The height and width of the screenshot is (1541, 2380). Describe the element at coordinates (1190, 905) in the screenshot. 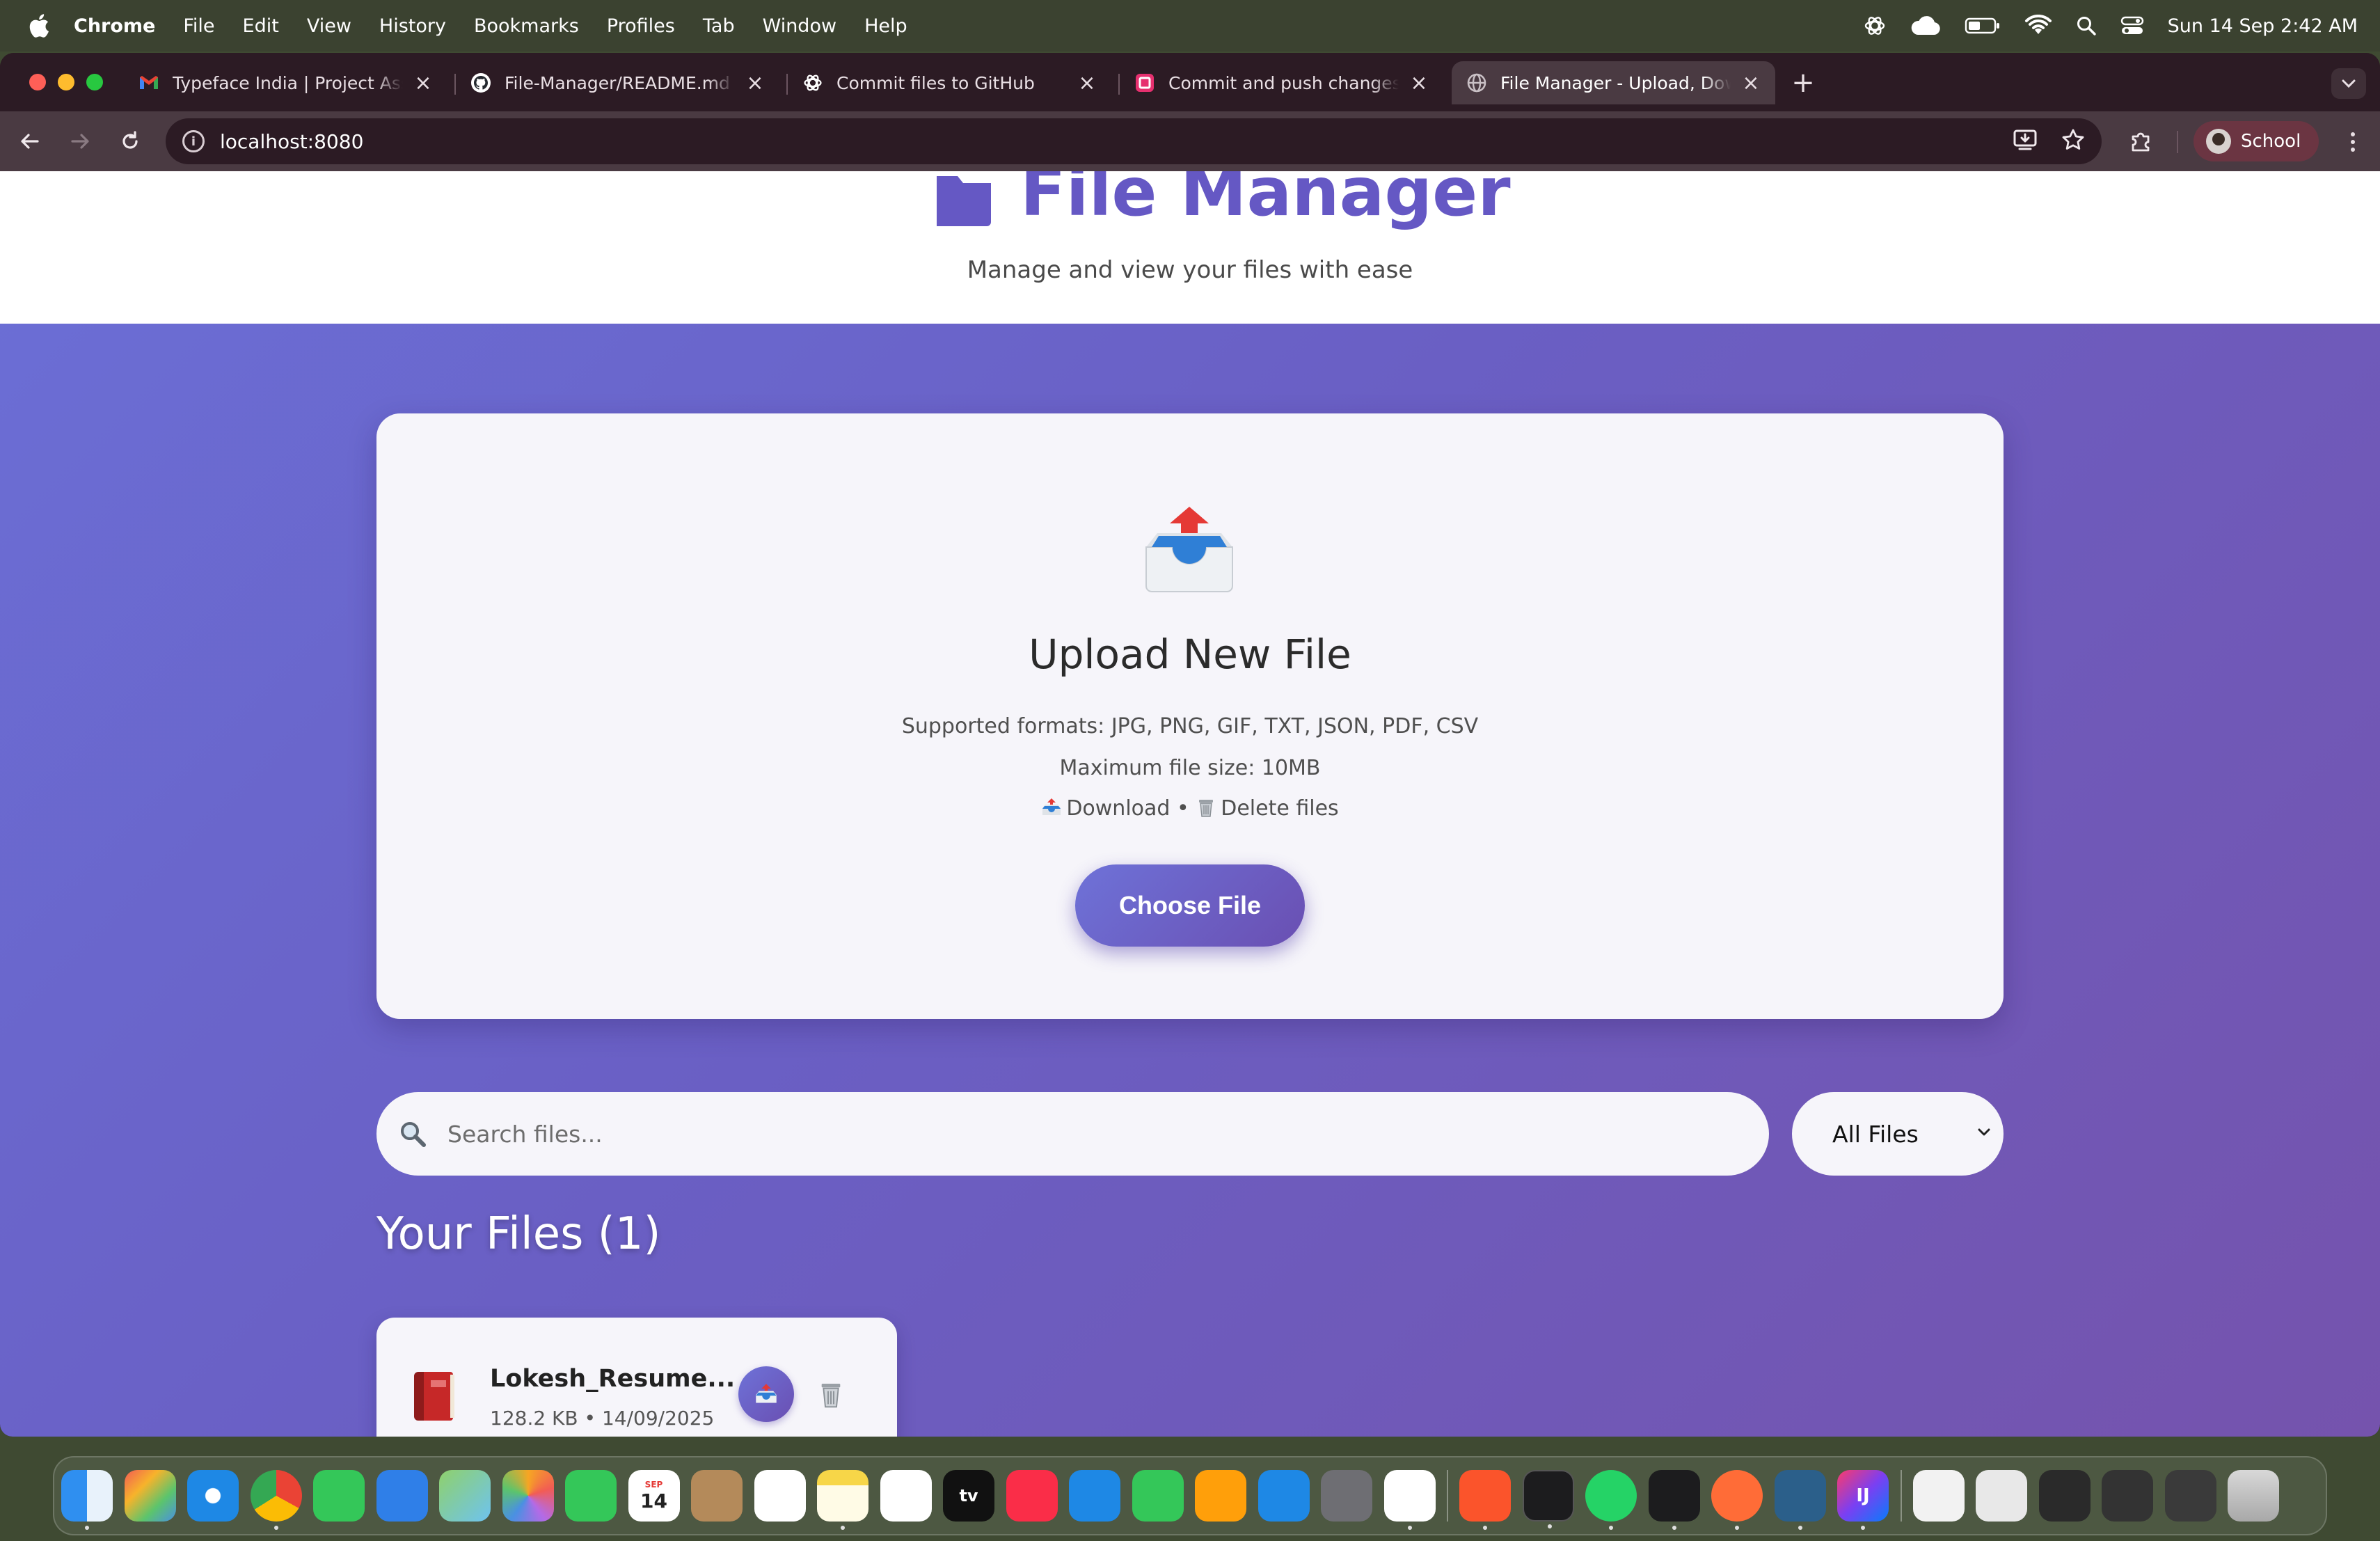

I see `choose-file-button: Choose File` at that location.